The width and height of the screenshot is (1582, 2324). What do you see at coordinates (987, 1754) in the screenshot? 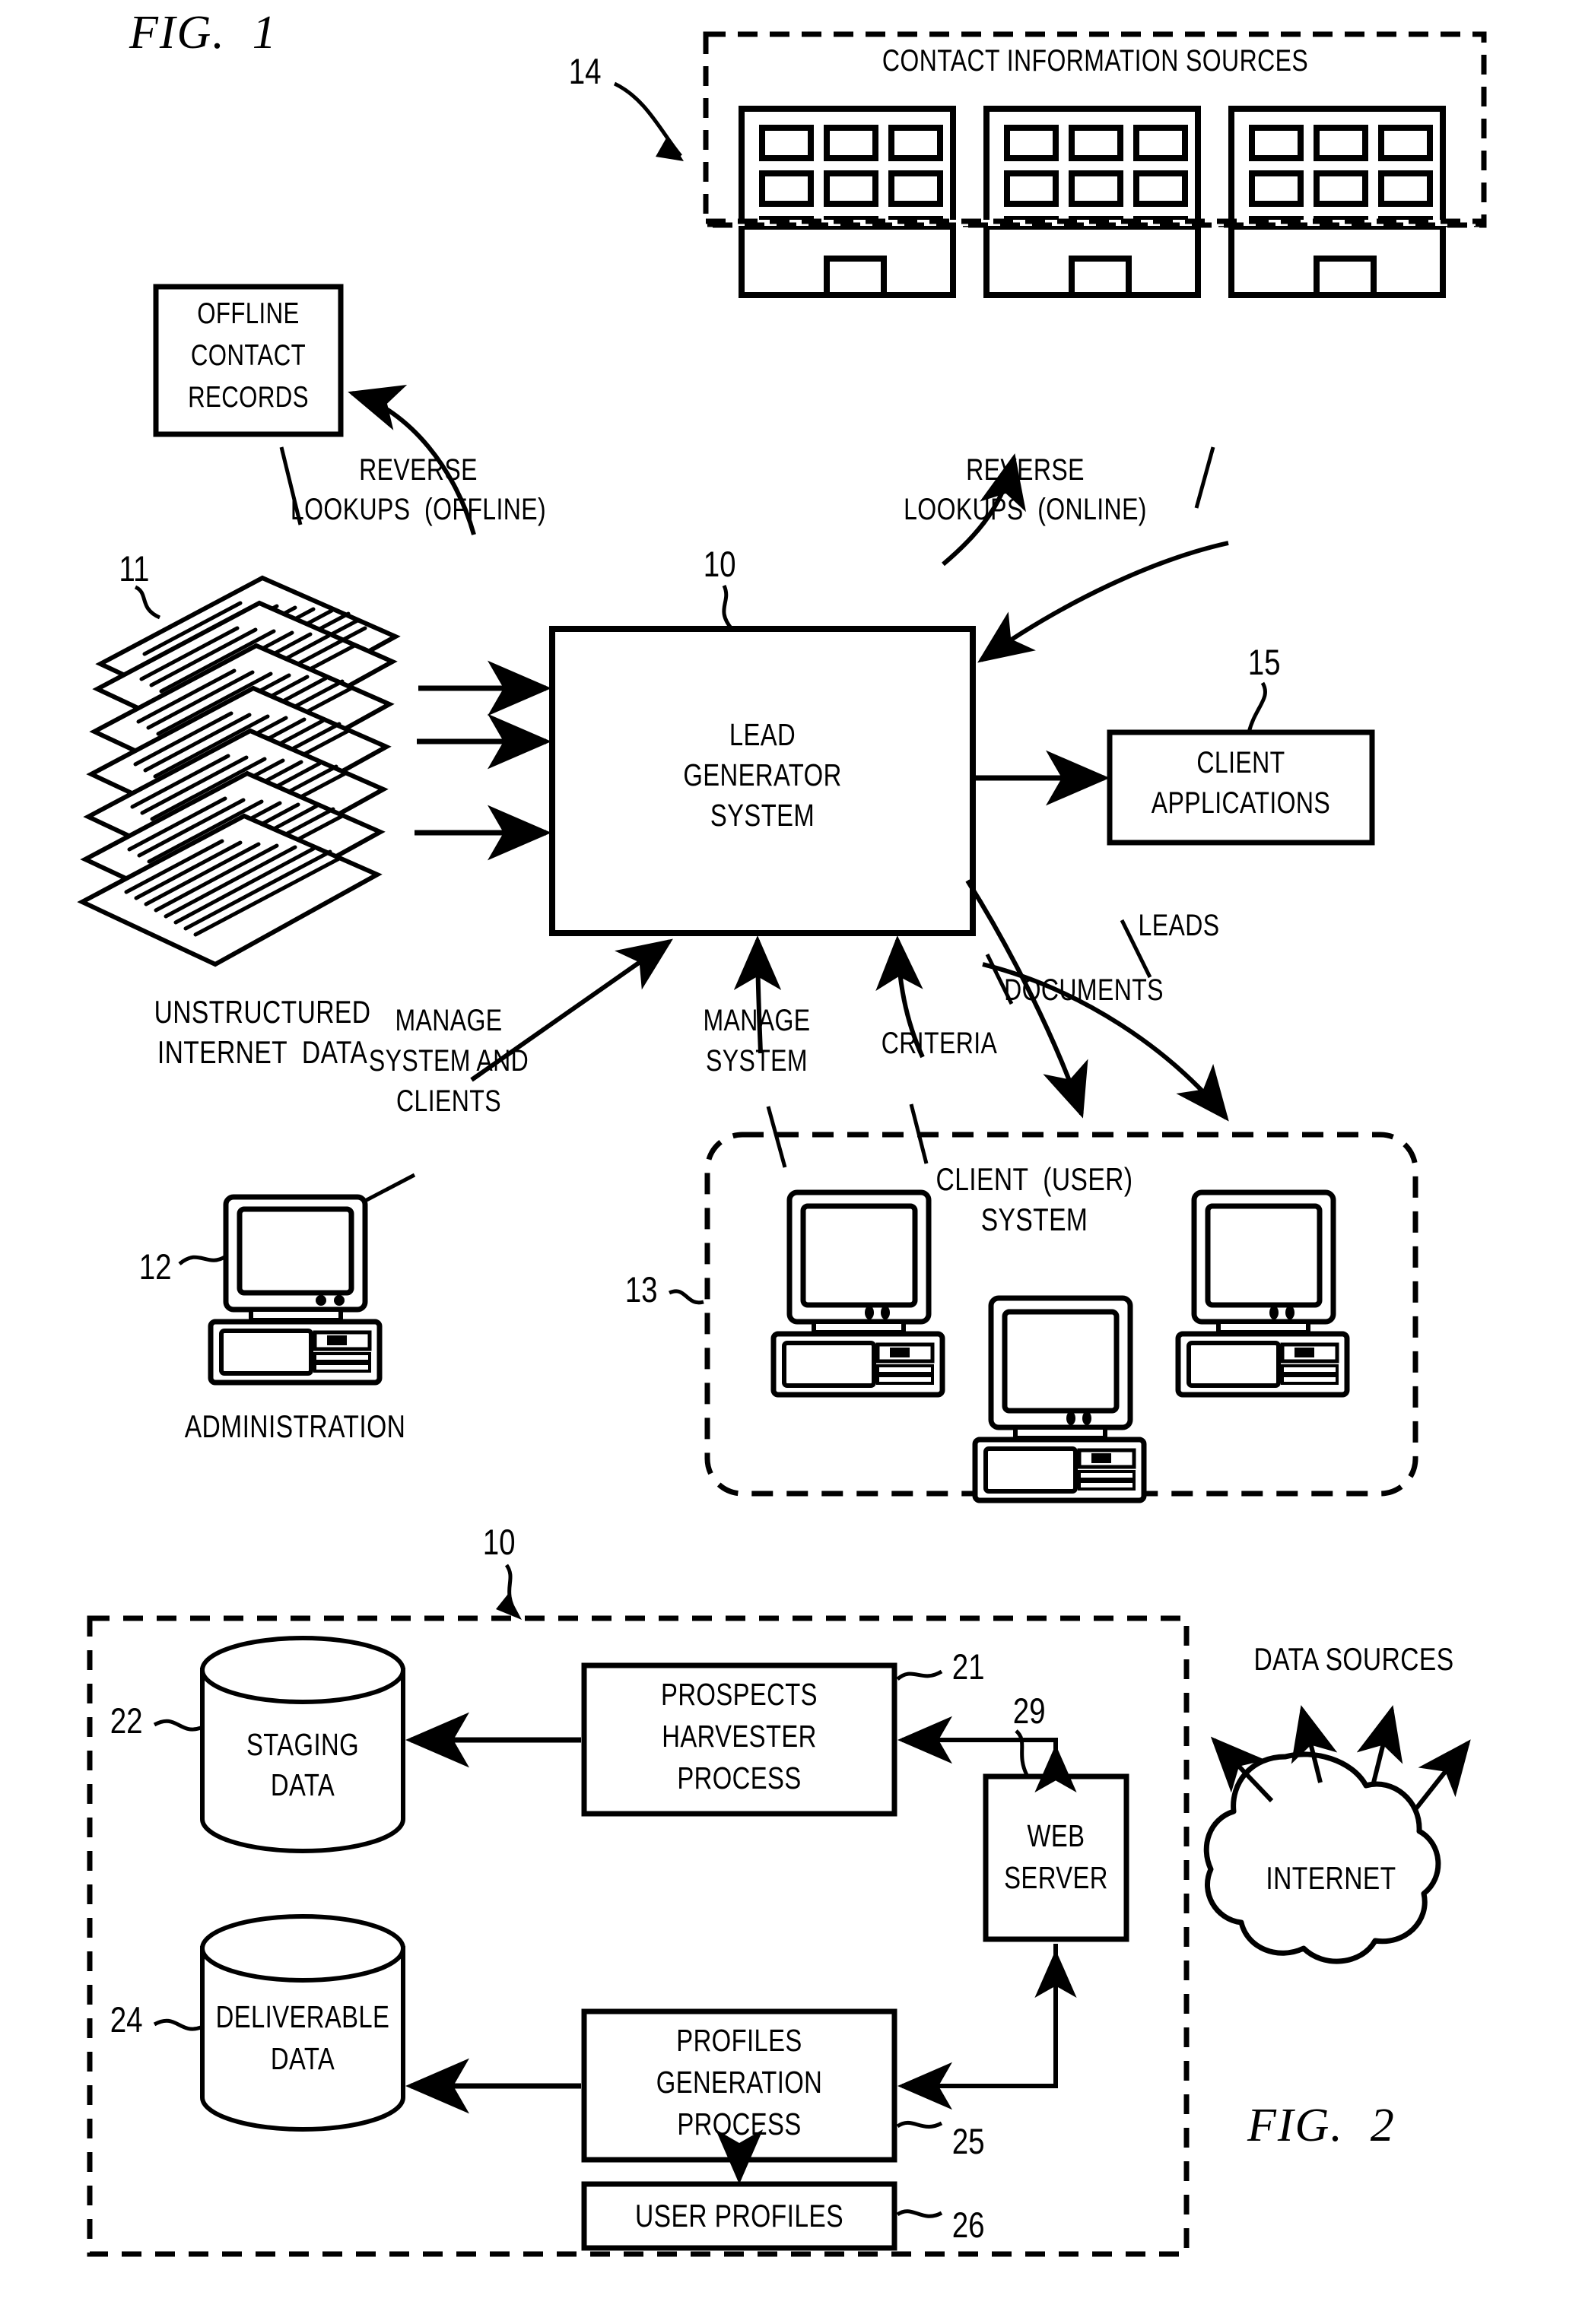
I see `arrow-webserver-to-harvester` at bounding box center [987, 1754].